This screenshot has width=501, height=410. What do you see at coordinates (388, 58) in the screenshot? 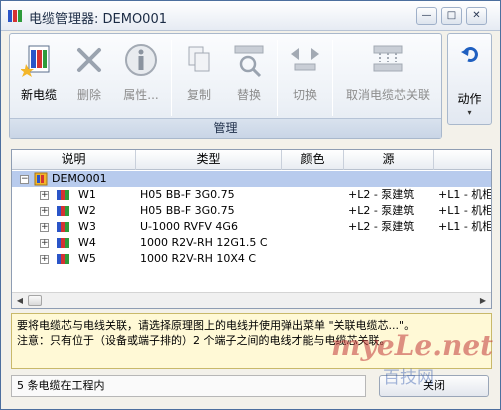
I see `disassociate-core-icon` at bounding box center [388, 58].